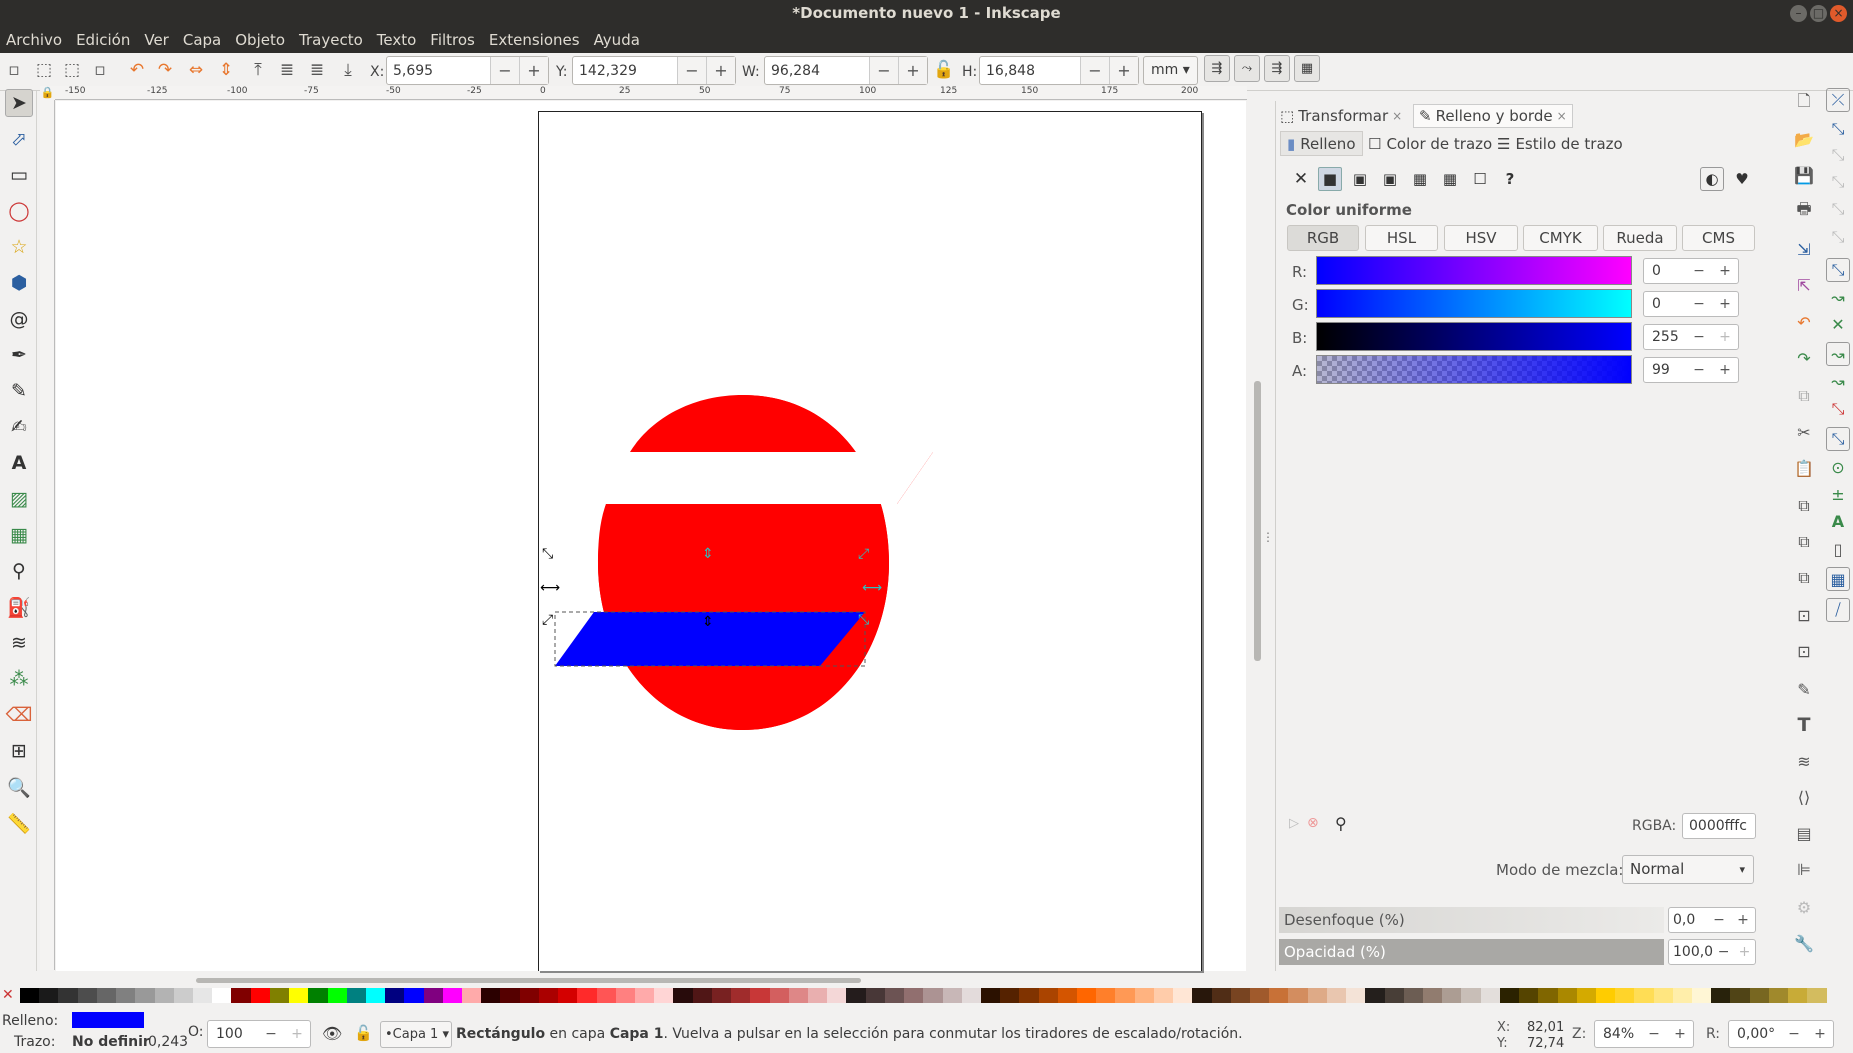  What do you see at coordinates (19, 355) in the screenshot?
I see `pen-tool-icon: ✒` at bounding box center [19, 355].